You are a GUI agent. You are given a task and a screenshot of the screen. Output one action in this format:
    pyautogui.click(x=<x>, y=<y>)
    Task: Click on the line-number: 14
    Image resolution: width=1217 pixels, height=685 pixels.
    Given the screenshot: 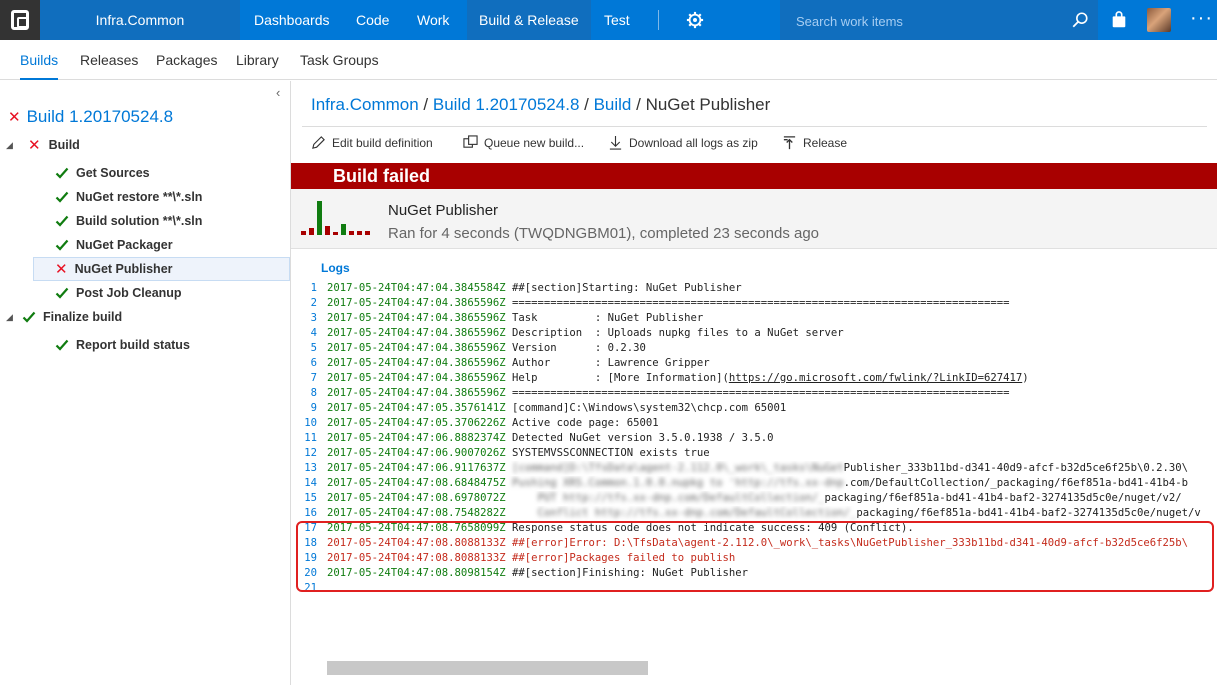 What is the action you would take?
    pyautogui.click(x=310, y=483)
    